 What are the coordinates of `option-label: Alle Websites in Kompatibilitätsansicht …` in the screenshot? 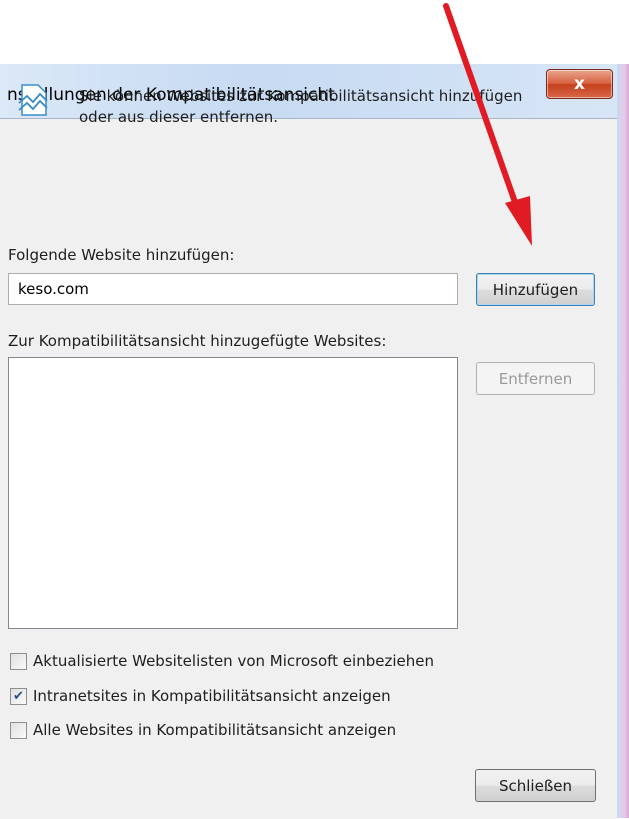 It's located at (215, 730).